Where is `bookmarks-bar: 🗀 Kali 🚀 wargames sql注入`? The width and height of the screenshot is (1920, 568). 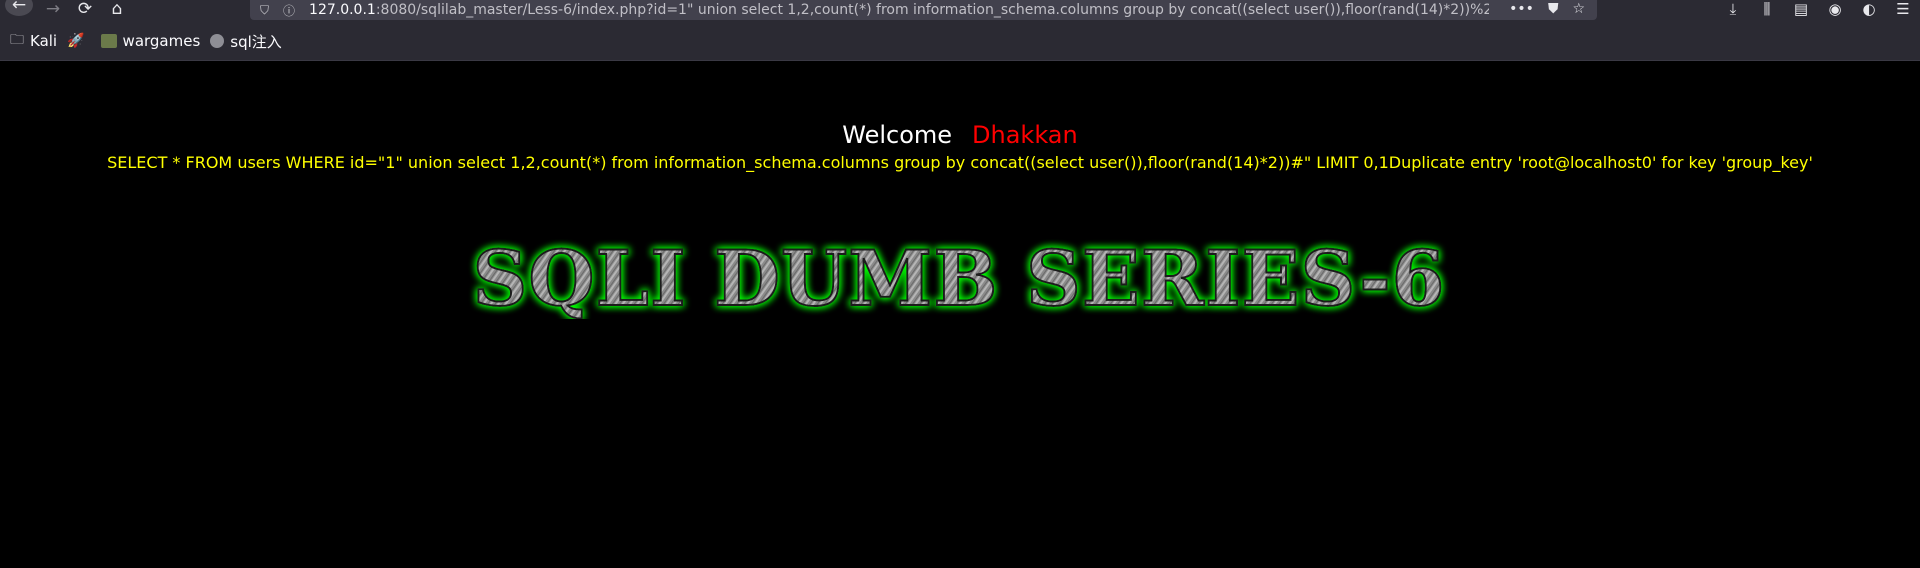
bookmarks-bar: 🗀 Kali 🚀 wargames sql注入 is located at coordinates (960, 41).